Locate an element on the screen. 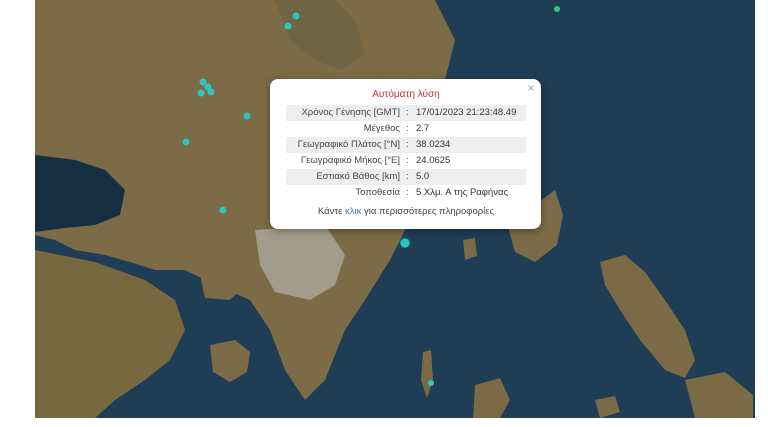  row-value: 24.0625 is located at coordinates (433, 160).